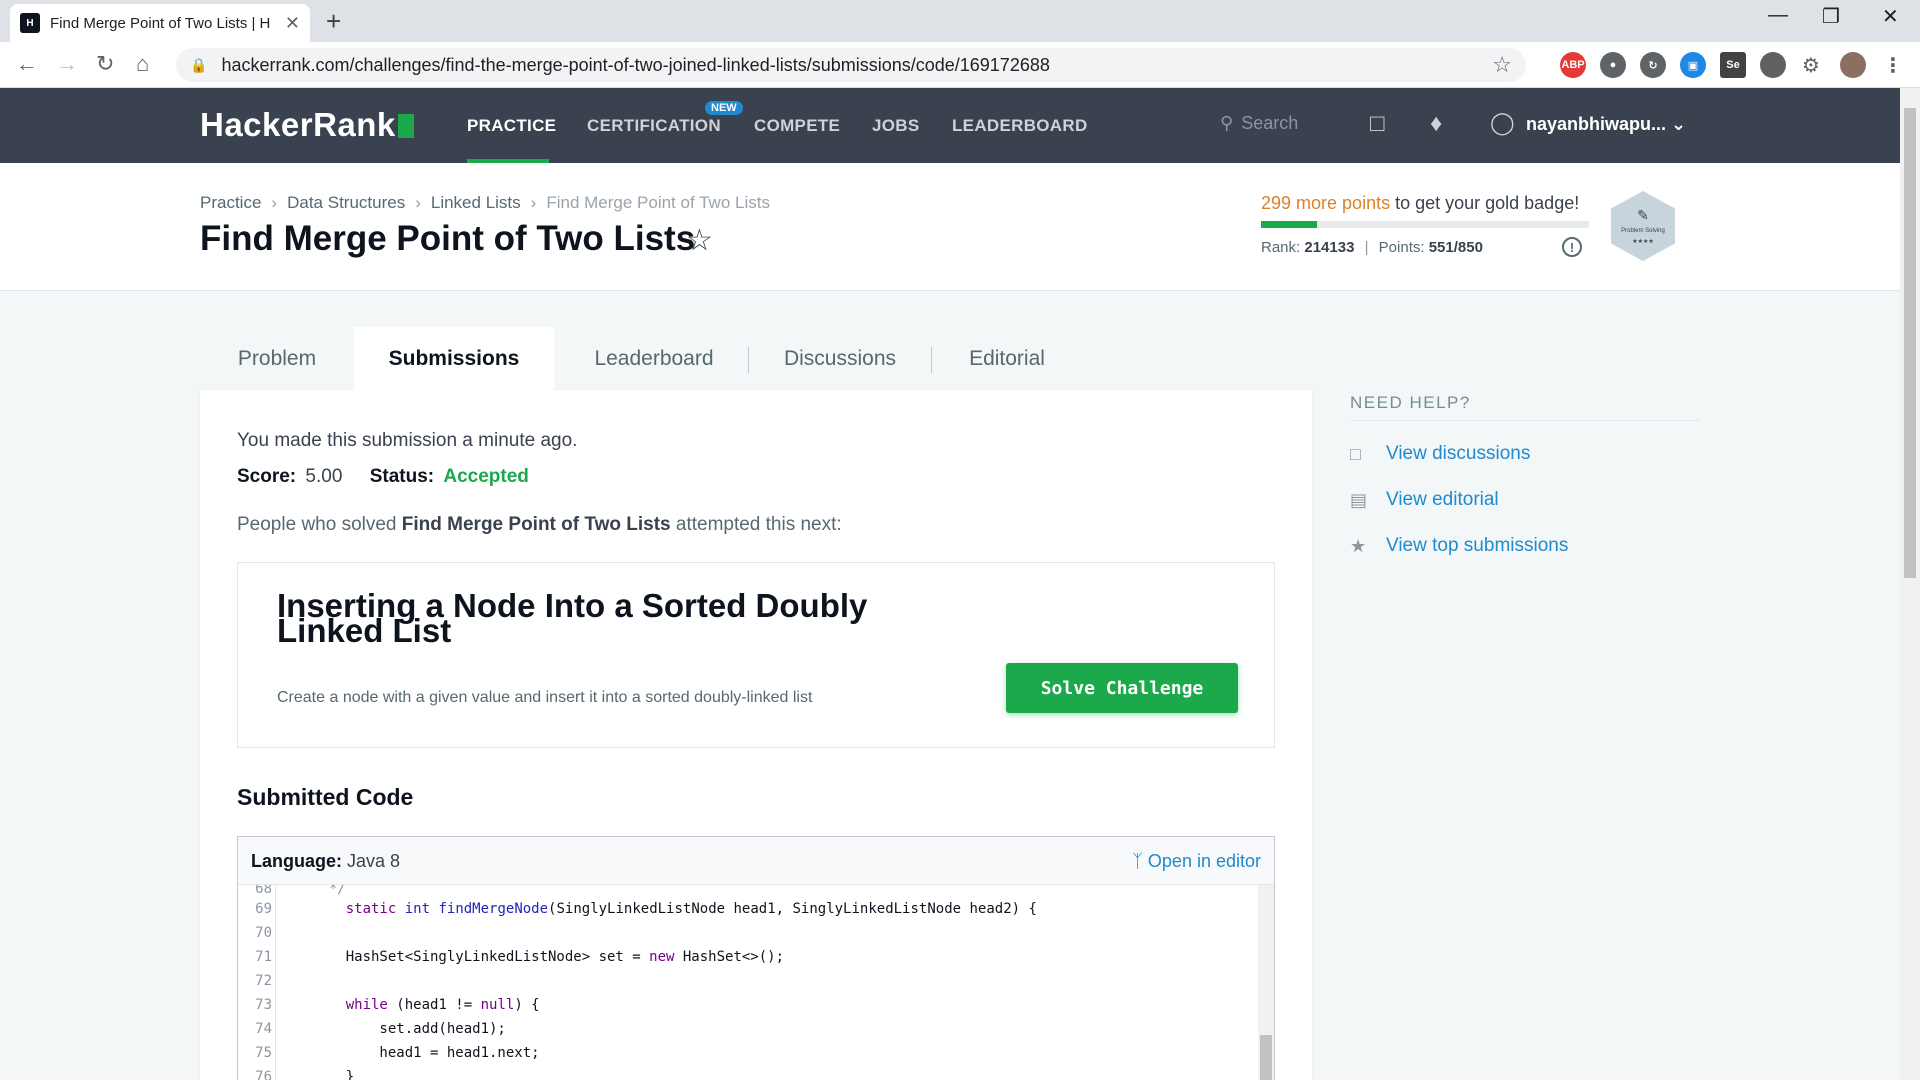 The image size is (1920, 1080). Describe the element at coordinates (1372, 247) in the screenshot. I see `rank-points: Rank: 214133 | Points: 551/850` at that location.